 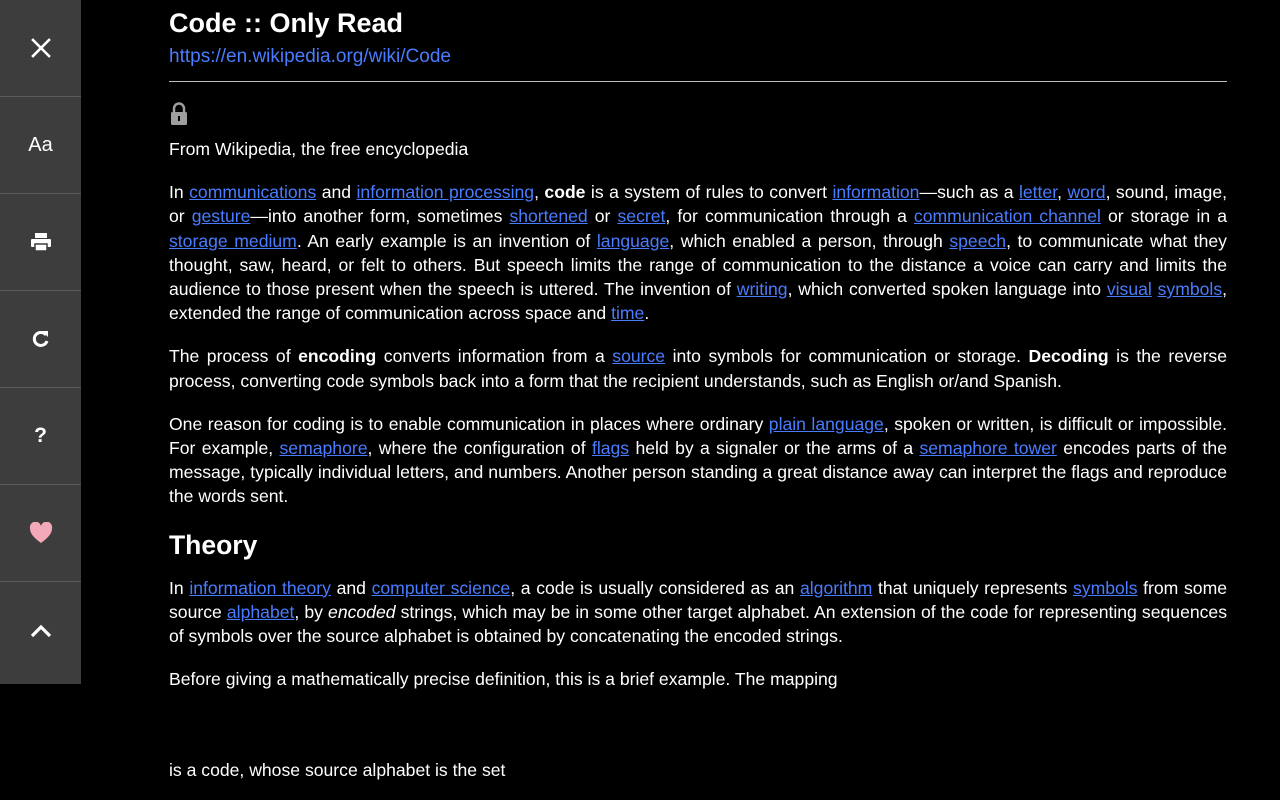 I want to click on link-letter: letter, so click(x=1038, y=192).